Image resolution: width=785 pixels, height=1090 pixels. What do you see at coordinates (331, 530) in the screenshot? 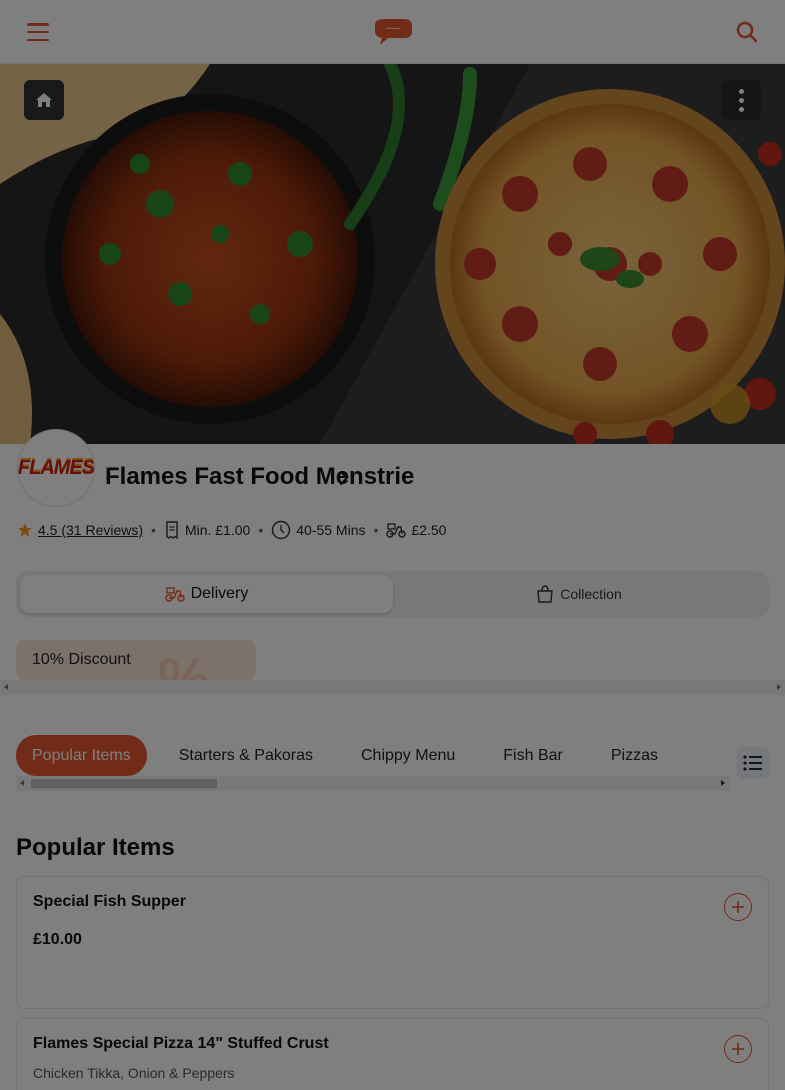
I see `delivery-time: 40-55 Mins` at bounding box center [331, 530].